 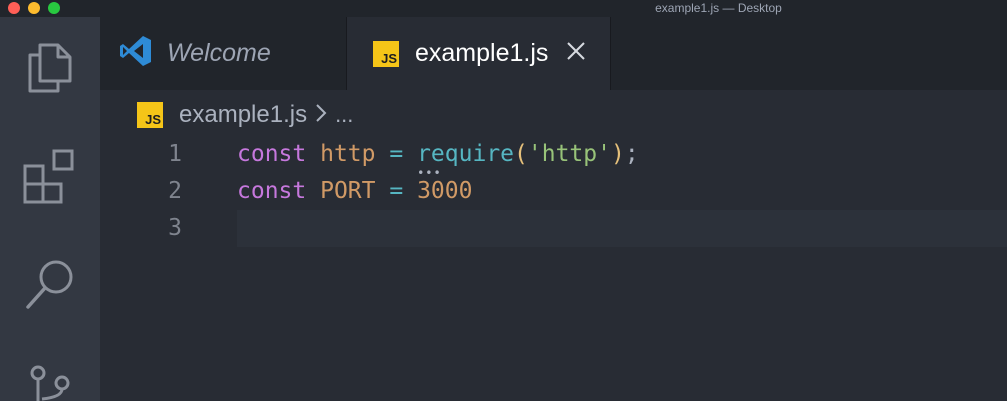 What do you see at coordinates (718, 8) in the screenshot?
I see `window-title: example1.js — Desktop` at bounding box center [718, 8].